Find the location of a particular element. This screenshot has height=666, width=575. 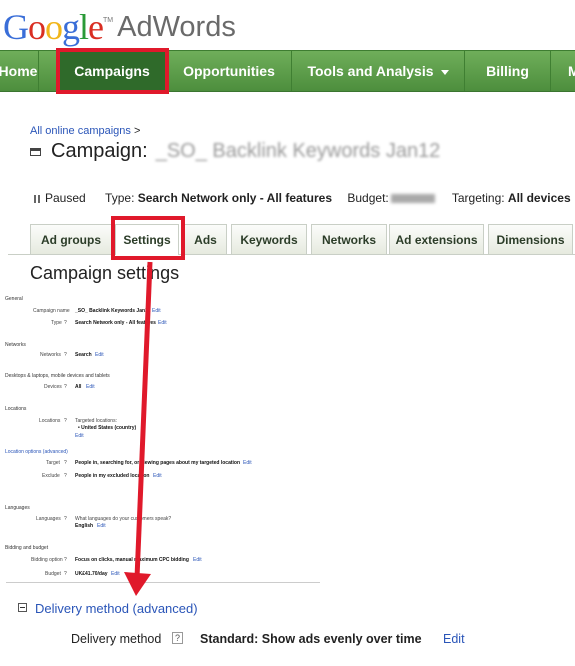

tab-dimensions: Dimensions is located at coordinates (530, 239).